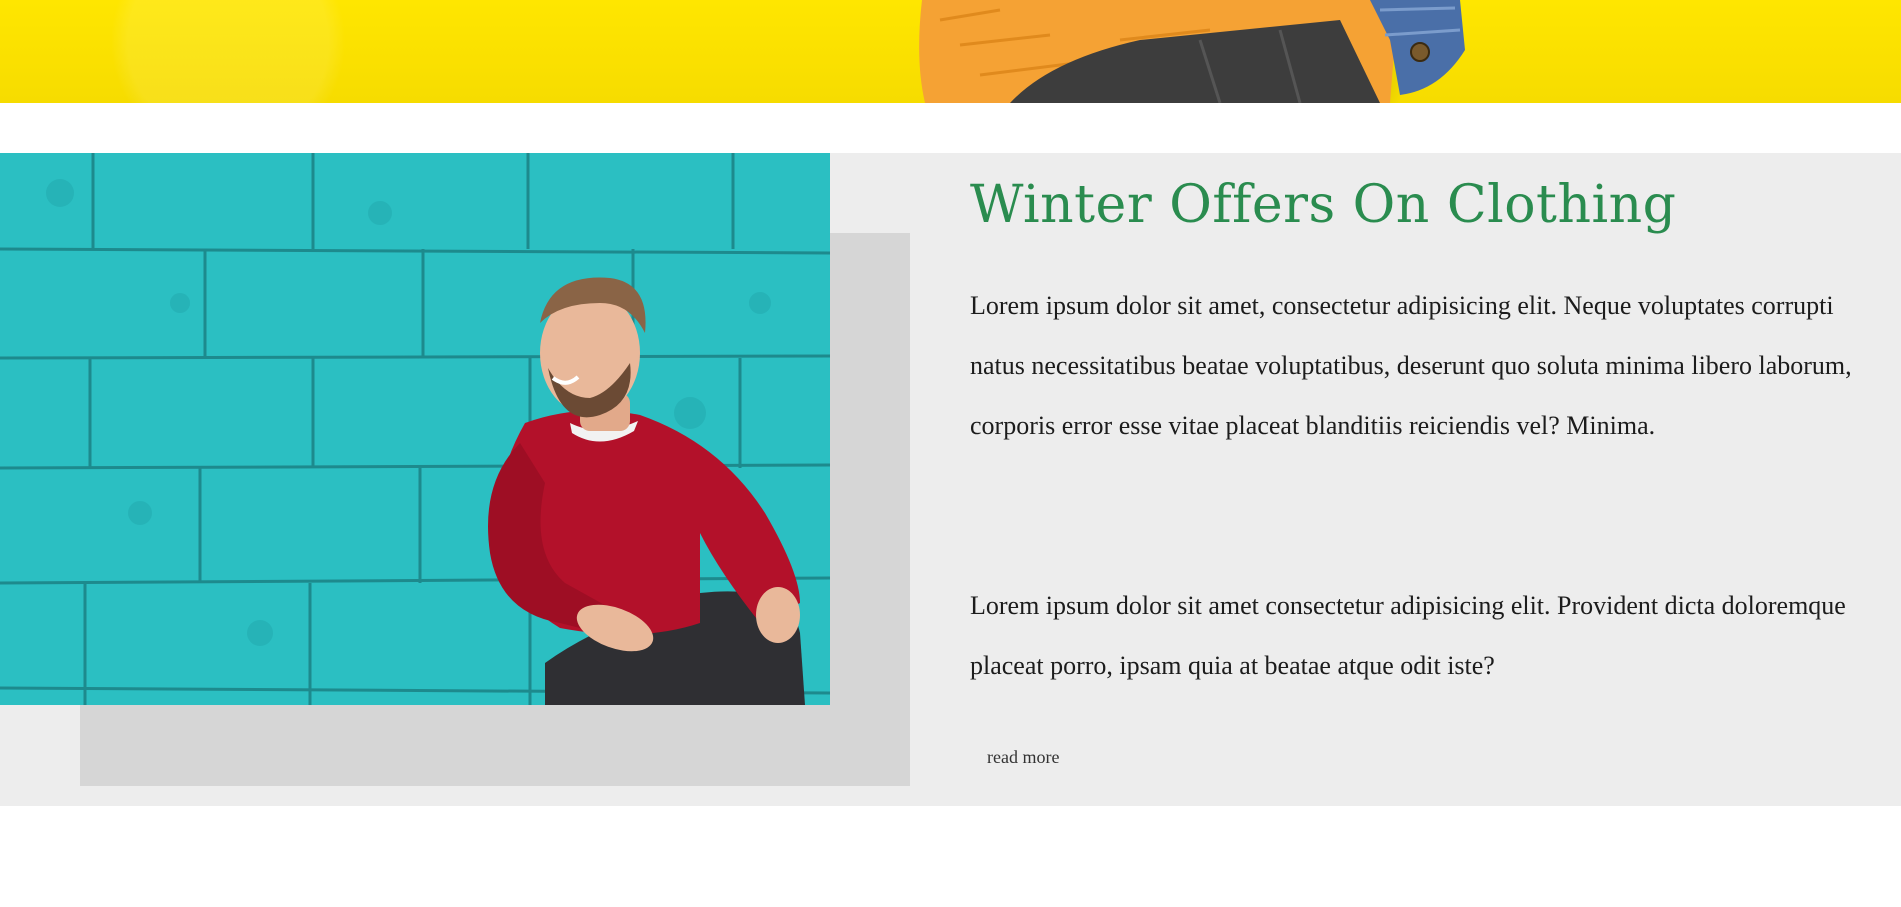 This screenshot has height=907, width=1901. I want to click on read-more-link: read more, so click(1023, 757).